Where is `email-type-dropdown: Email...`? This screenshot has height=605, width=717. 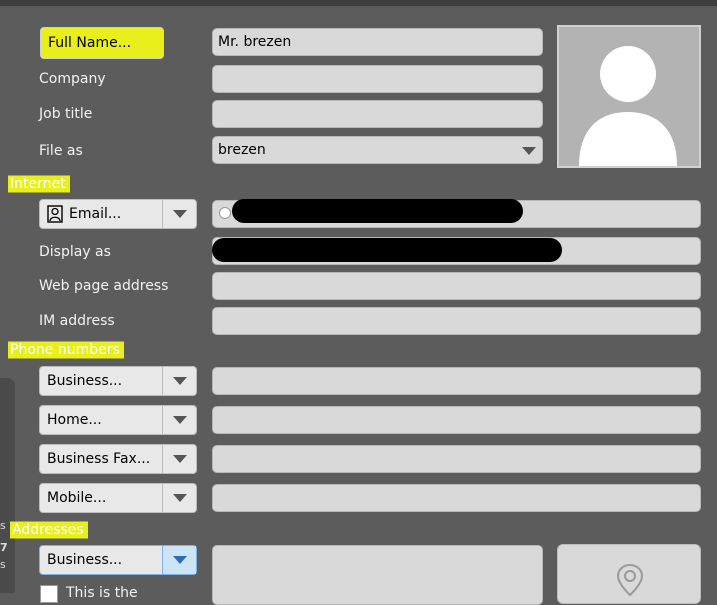
email-type-dropdown: Email... is located at coordinates (118, 214).